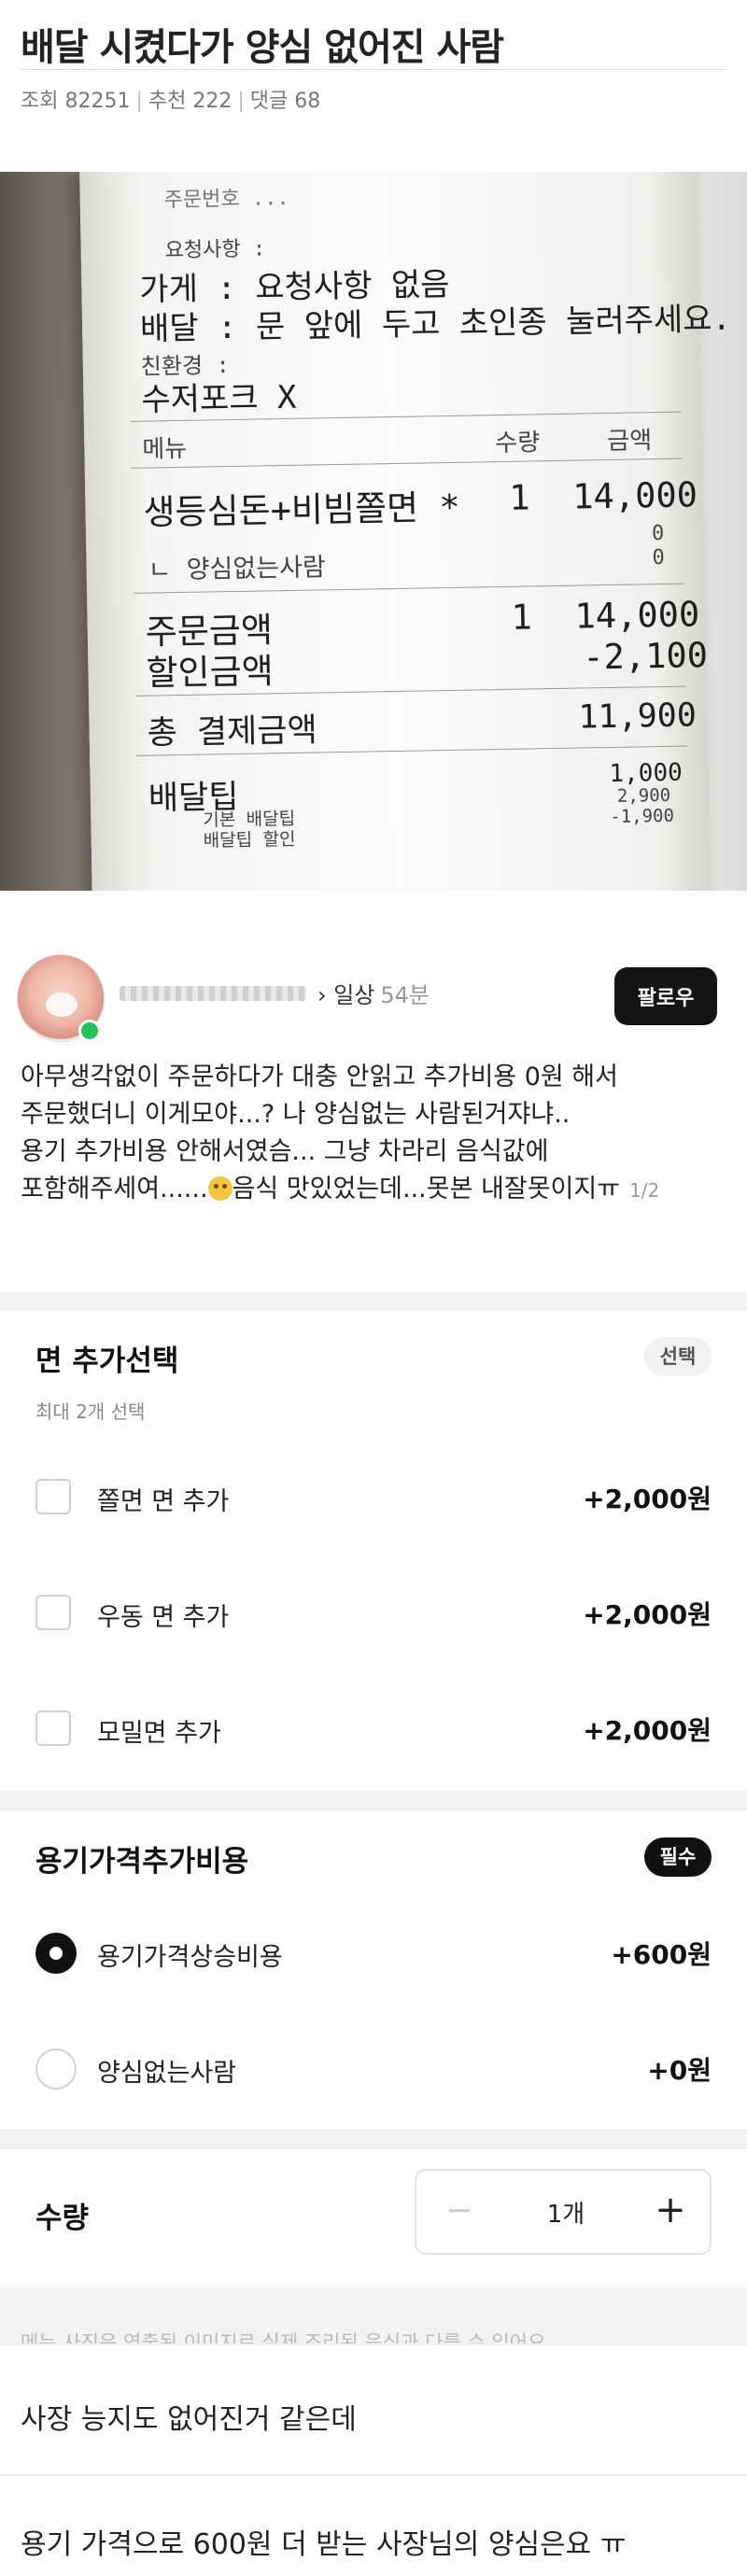 This screenshot has width=747, height=2576. Describe the element at coordinates (634, 496) in the screenshot. I see `receipt-item-amount: 14,000` at that location.